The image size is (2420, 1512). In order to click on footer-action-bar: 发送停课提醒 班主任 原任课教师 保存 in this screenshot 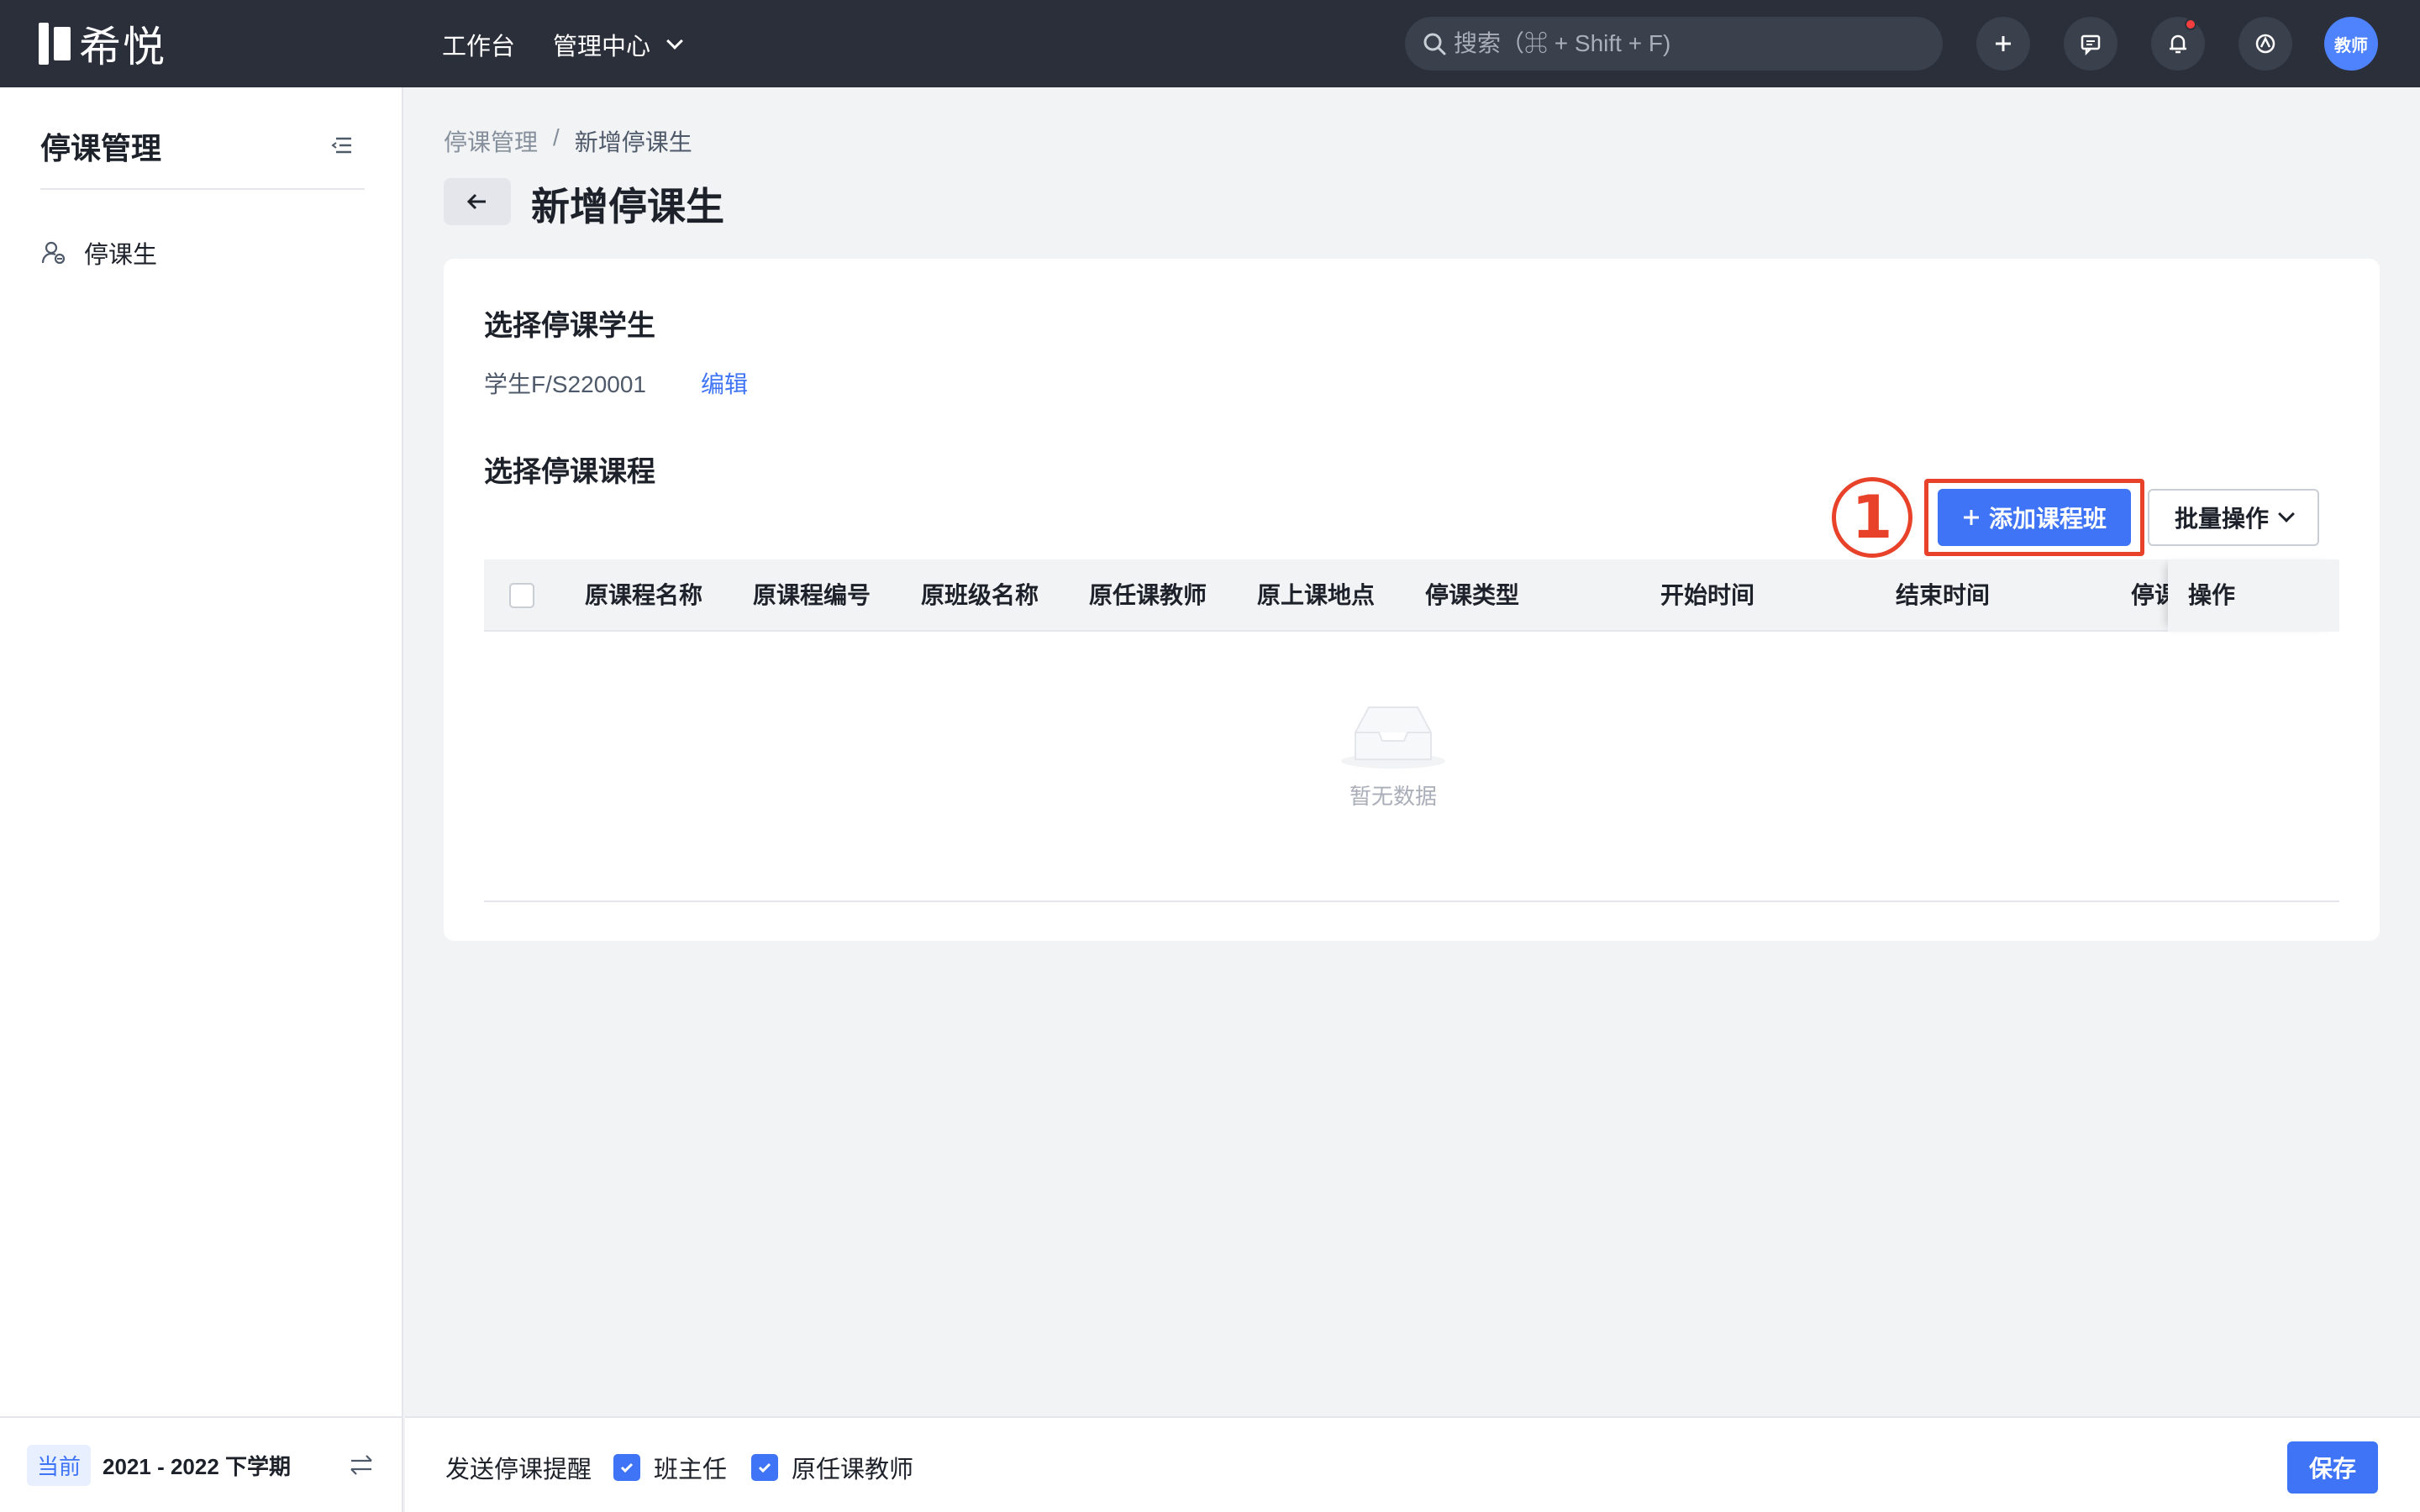, I will do `click(1412, 1464)`.